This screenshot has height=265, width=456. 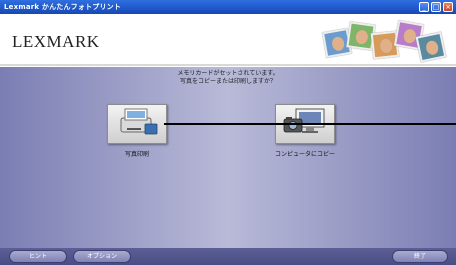 I want to click on print-photos-label: 写真印刷, so click(x=136, y=154).